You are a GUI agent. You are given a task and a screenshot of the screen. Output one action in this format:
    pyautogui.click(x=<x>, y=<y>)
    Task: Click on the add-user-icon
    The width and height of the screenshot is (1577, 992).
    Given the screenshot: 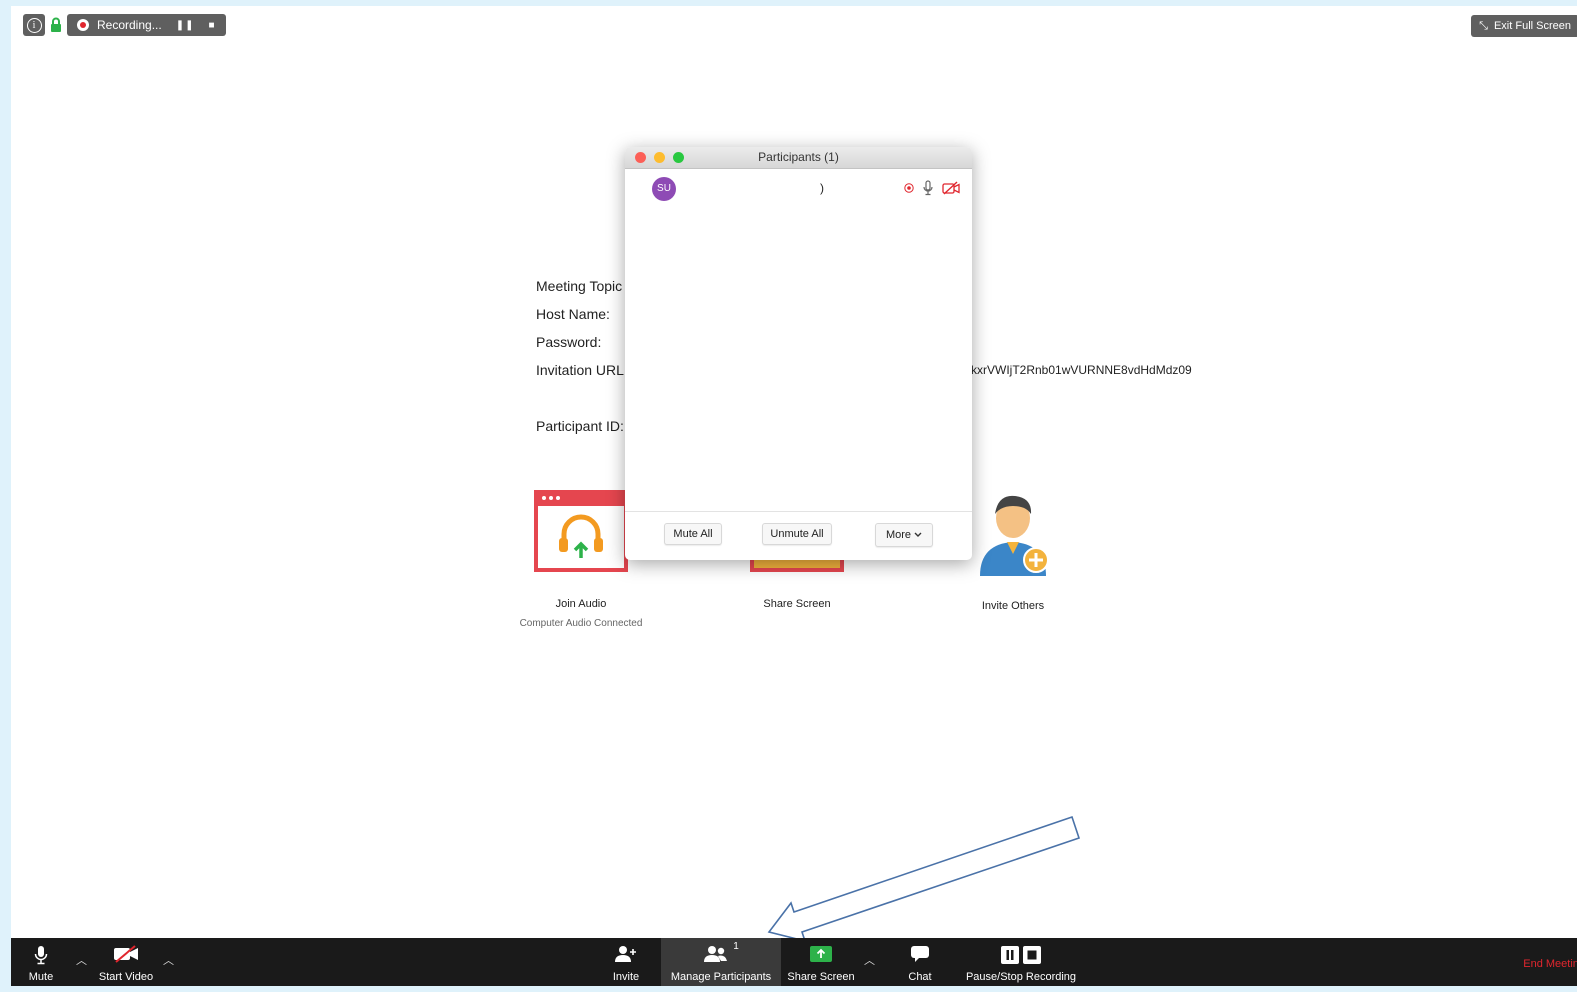 What is the action you would take?
    pyautogui.click(x=625, y=954)
    